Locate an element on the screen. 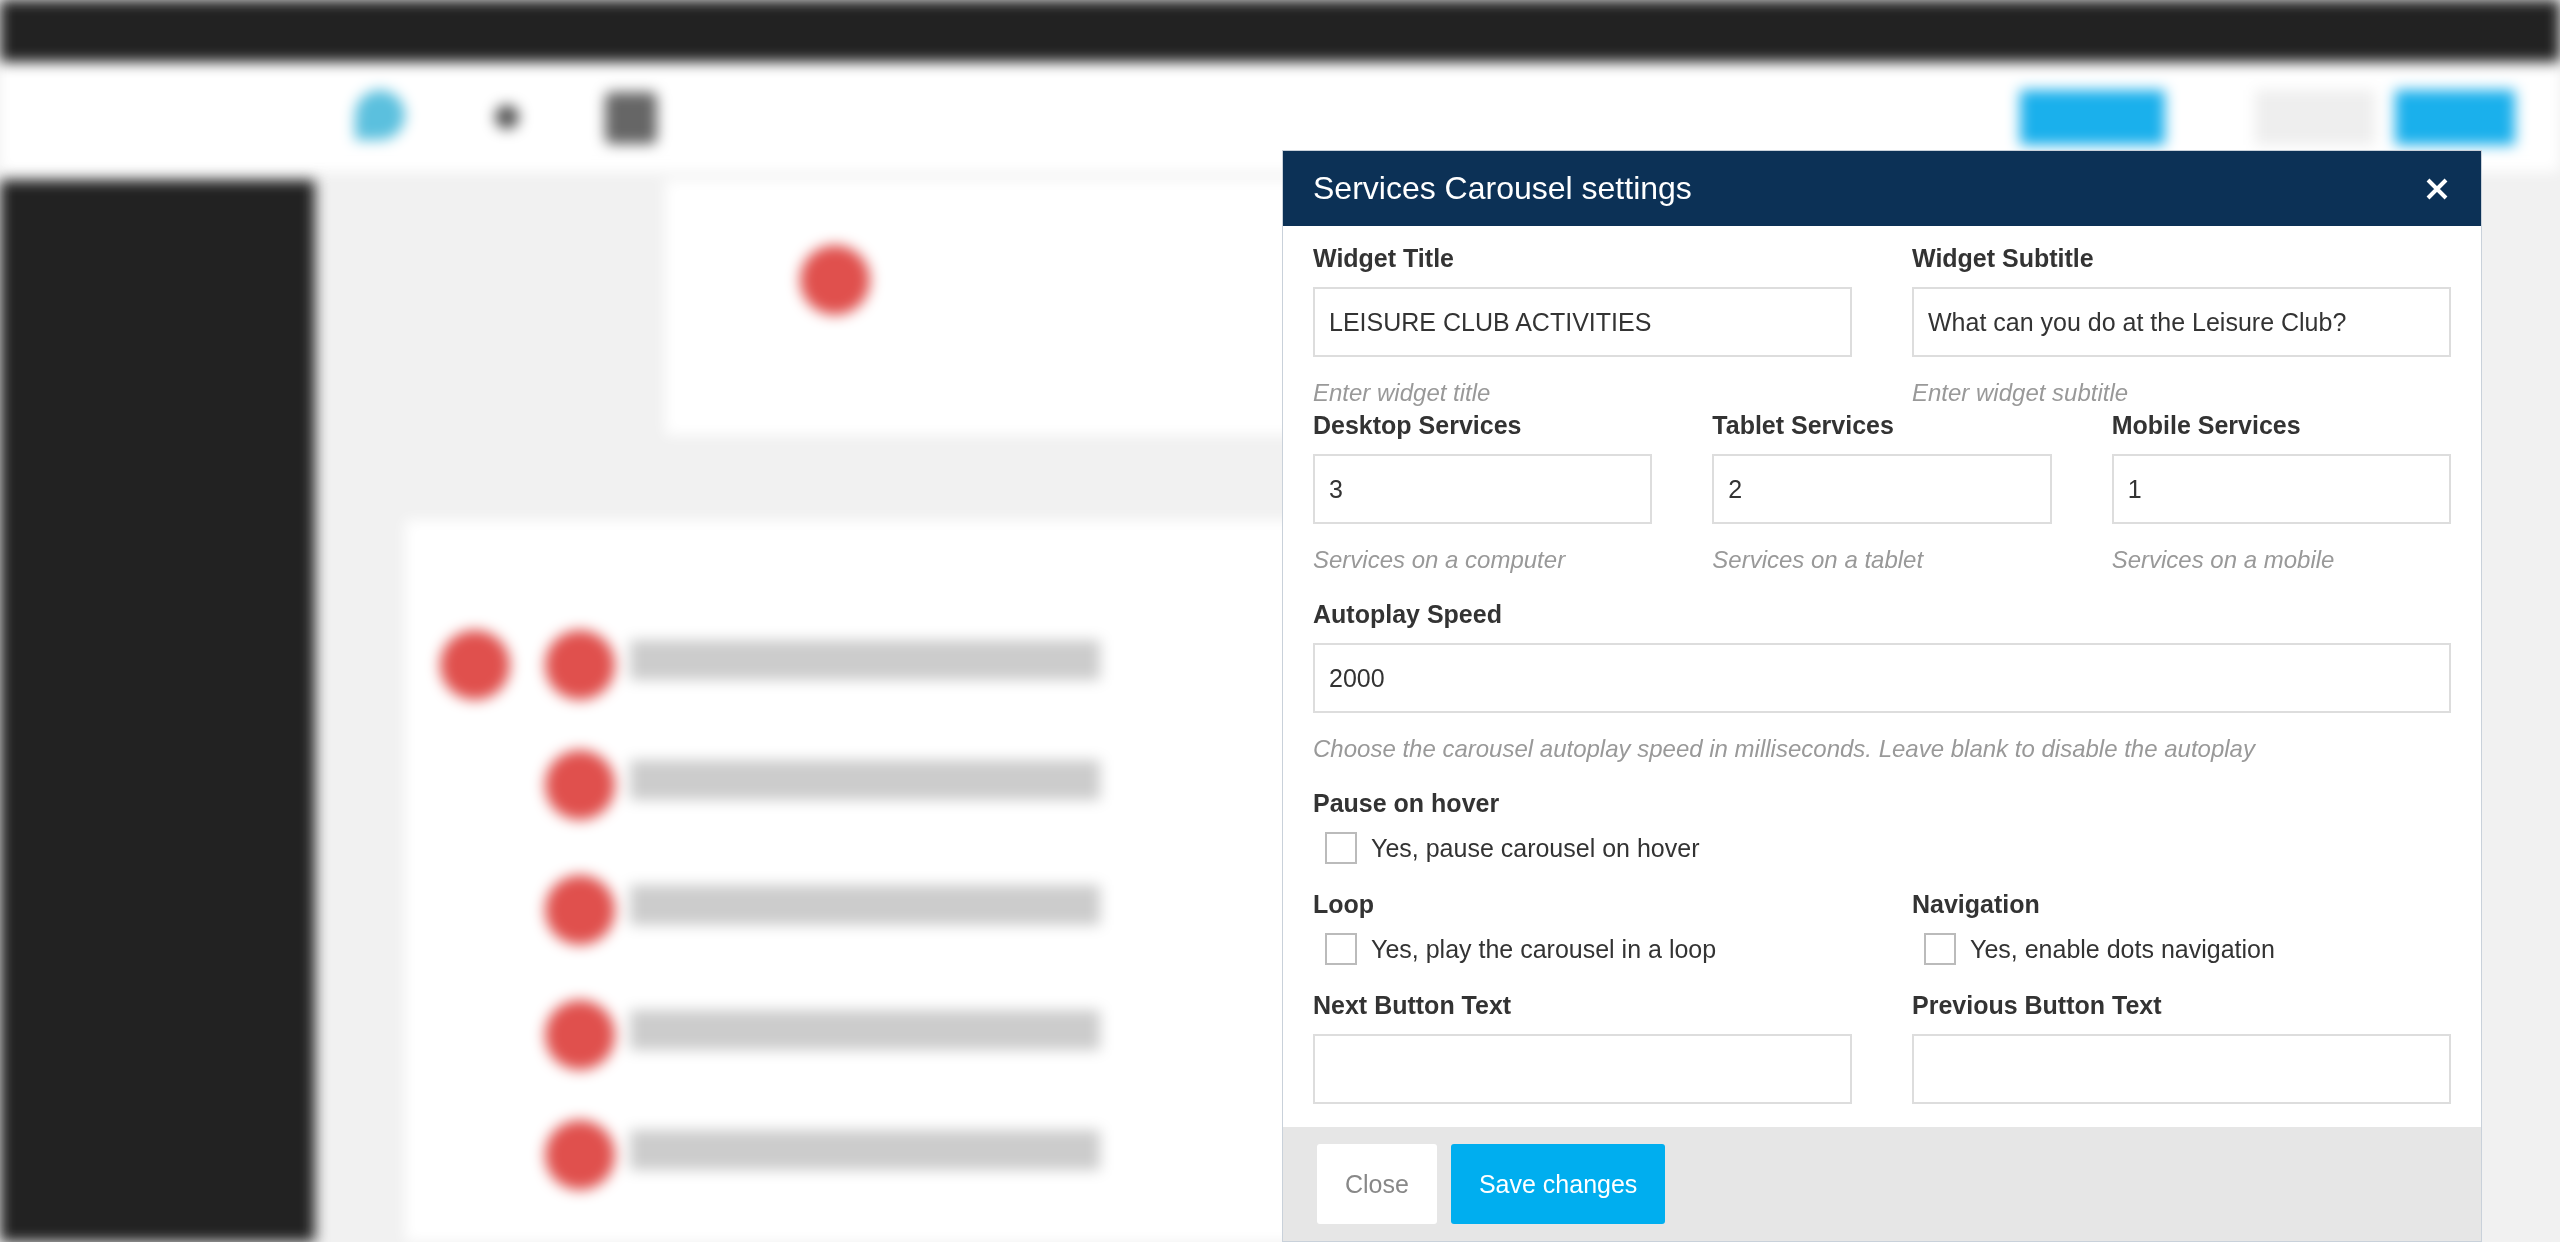 Image resolution: width=2560 pixels, height=1242 pixels. help-text: Services on a mobile is located at coordinates (2223, 560).